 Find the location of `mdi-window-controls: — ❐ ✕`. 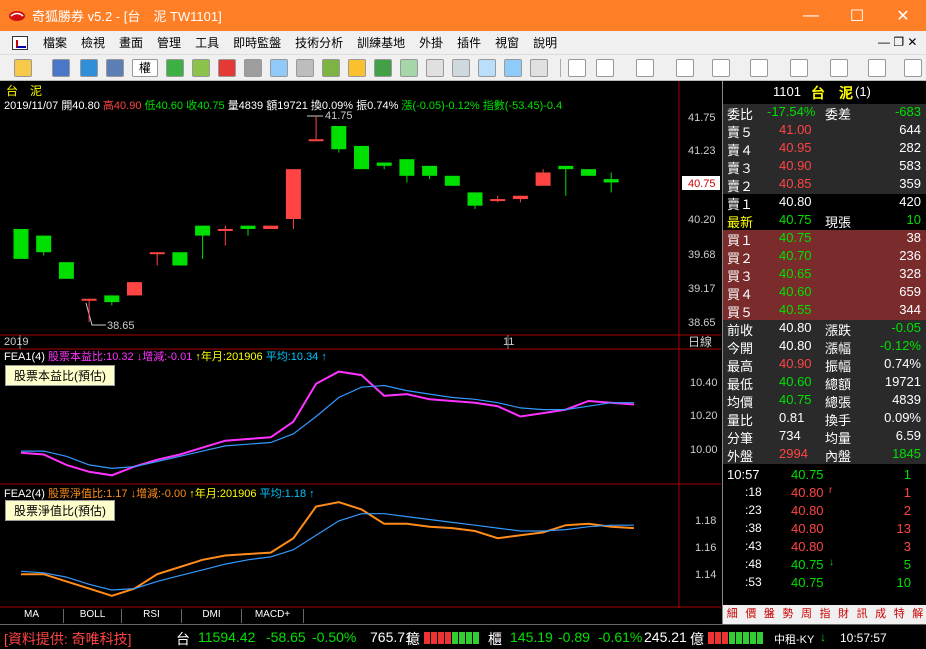

mdi-window-controls: — ❐ ✕ is located at coordinates (897, 42).